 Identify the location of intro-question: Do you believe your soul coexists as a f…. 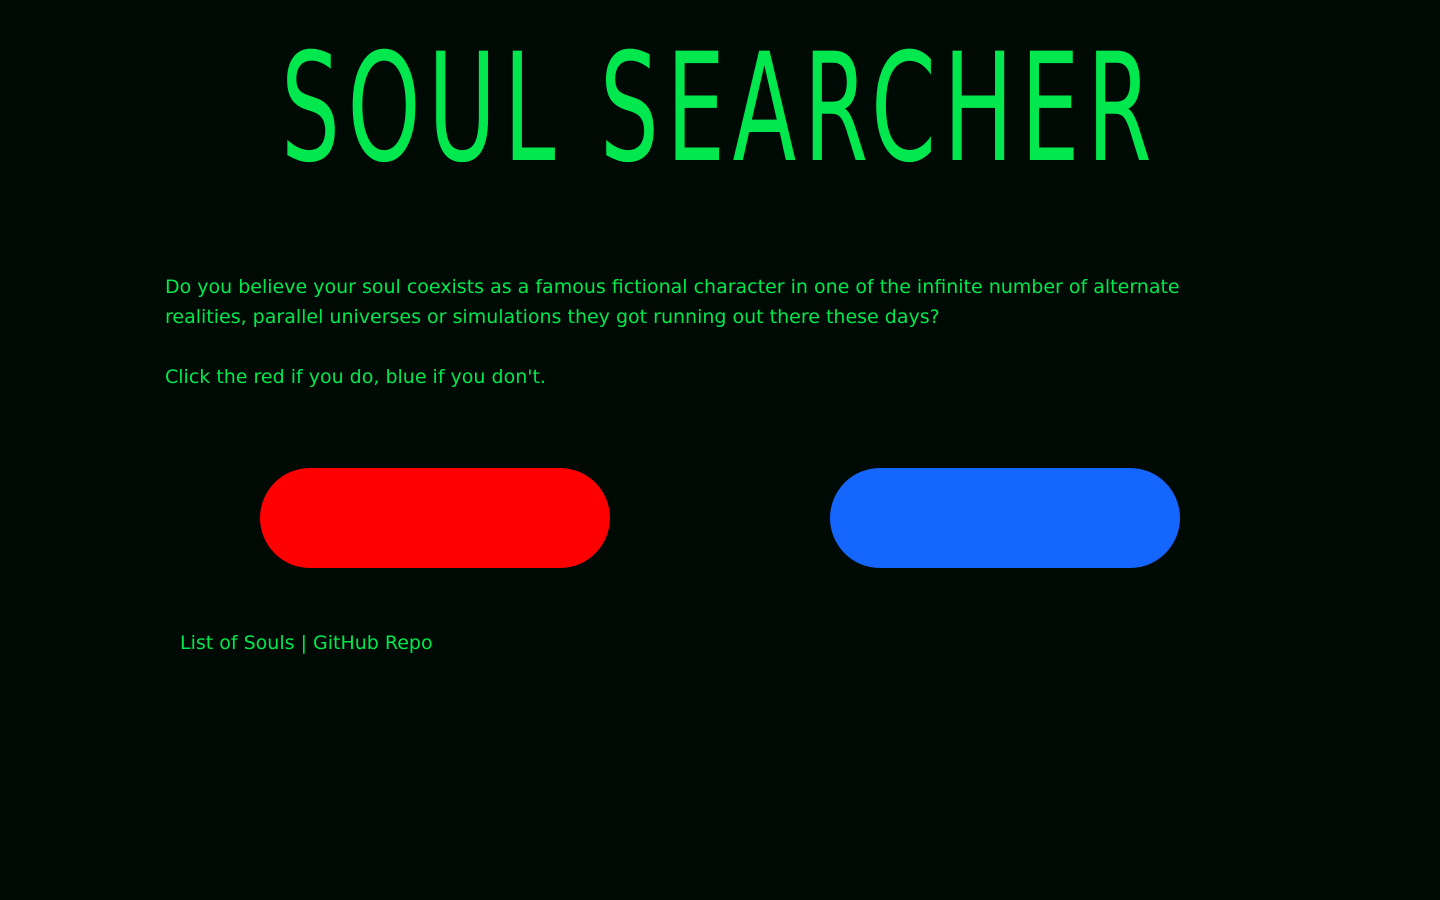
(672, 302).